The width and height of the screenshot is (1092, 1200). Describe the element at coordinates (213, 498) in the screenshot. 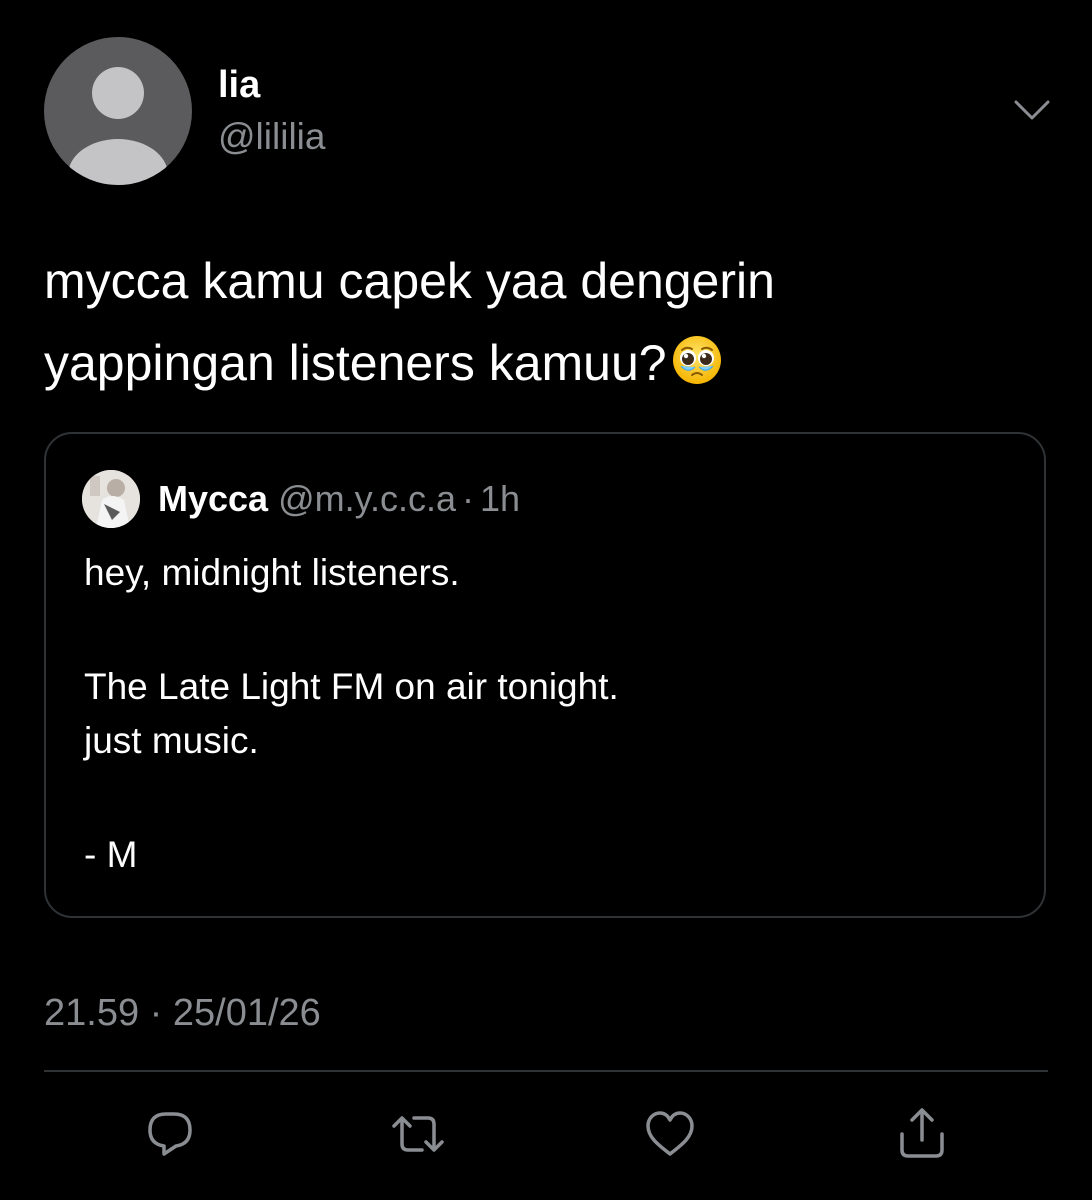

I see `quoted-author-name: Mycca` at that location.